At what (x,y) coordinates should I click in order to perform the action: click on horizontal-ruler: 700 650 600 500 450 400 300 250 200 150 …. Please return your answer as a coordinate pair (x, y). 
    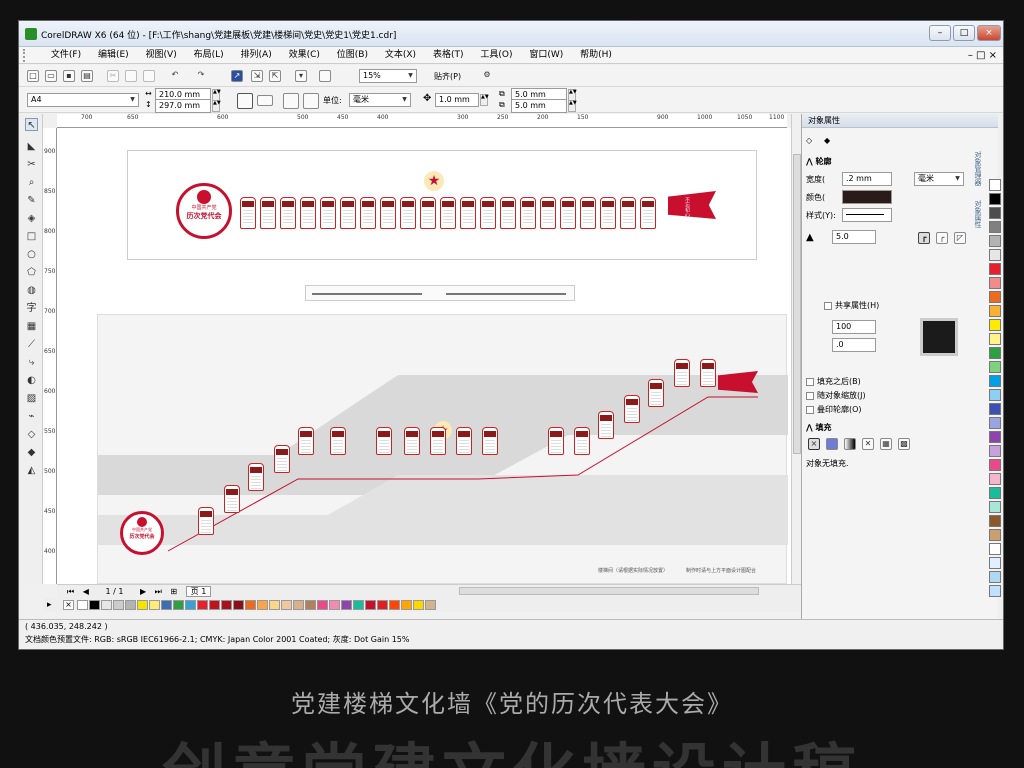
    Looking at the image, I should click on (422, 121).